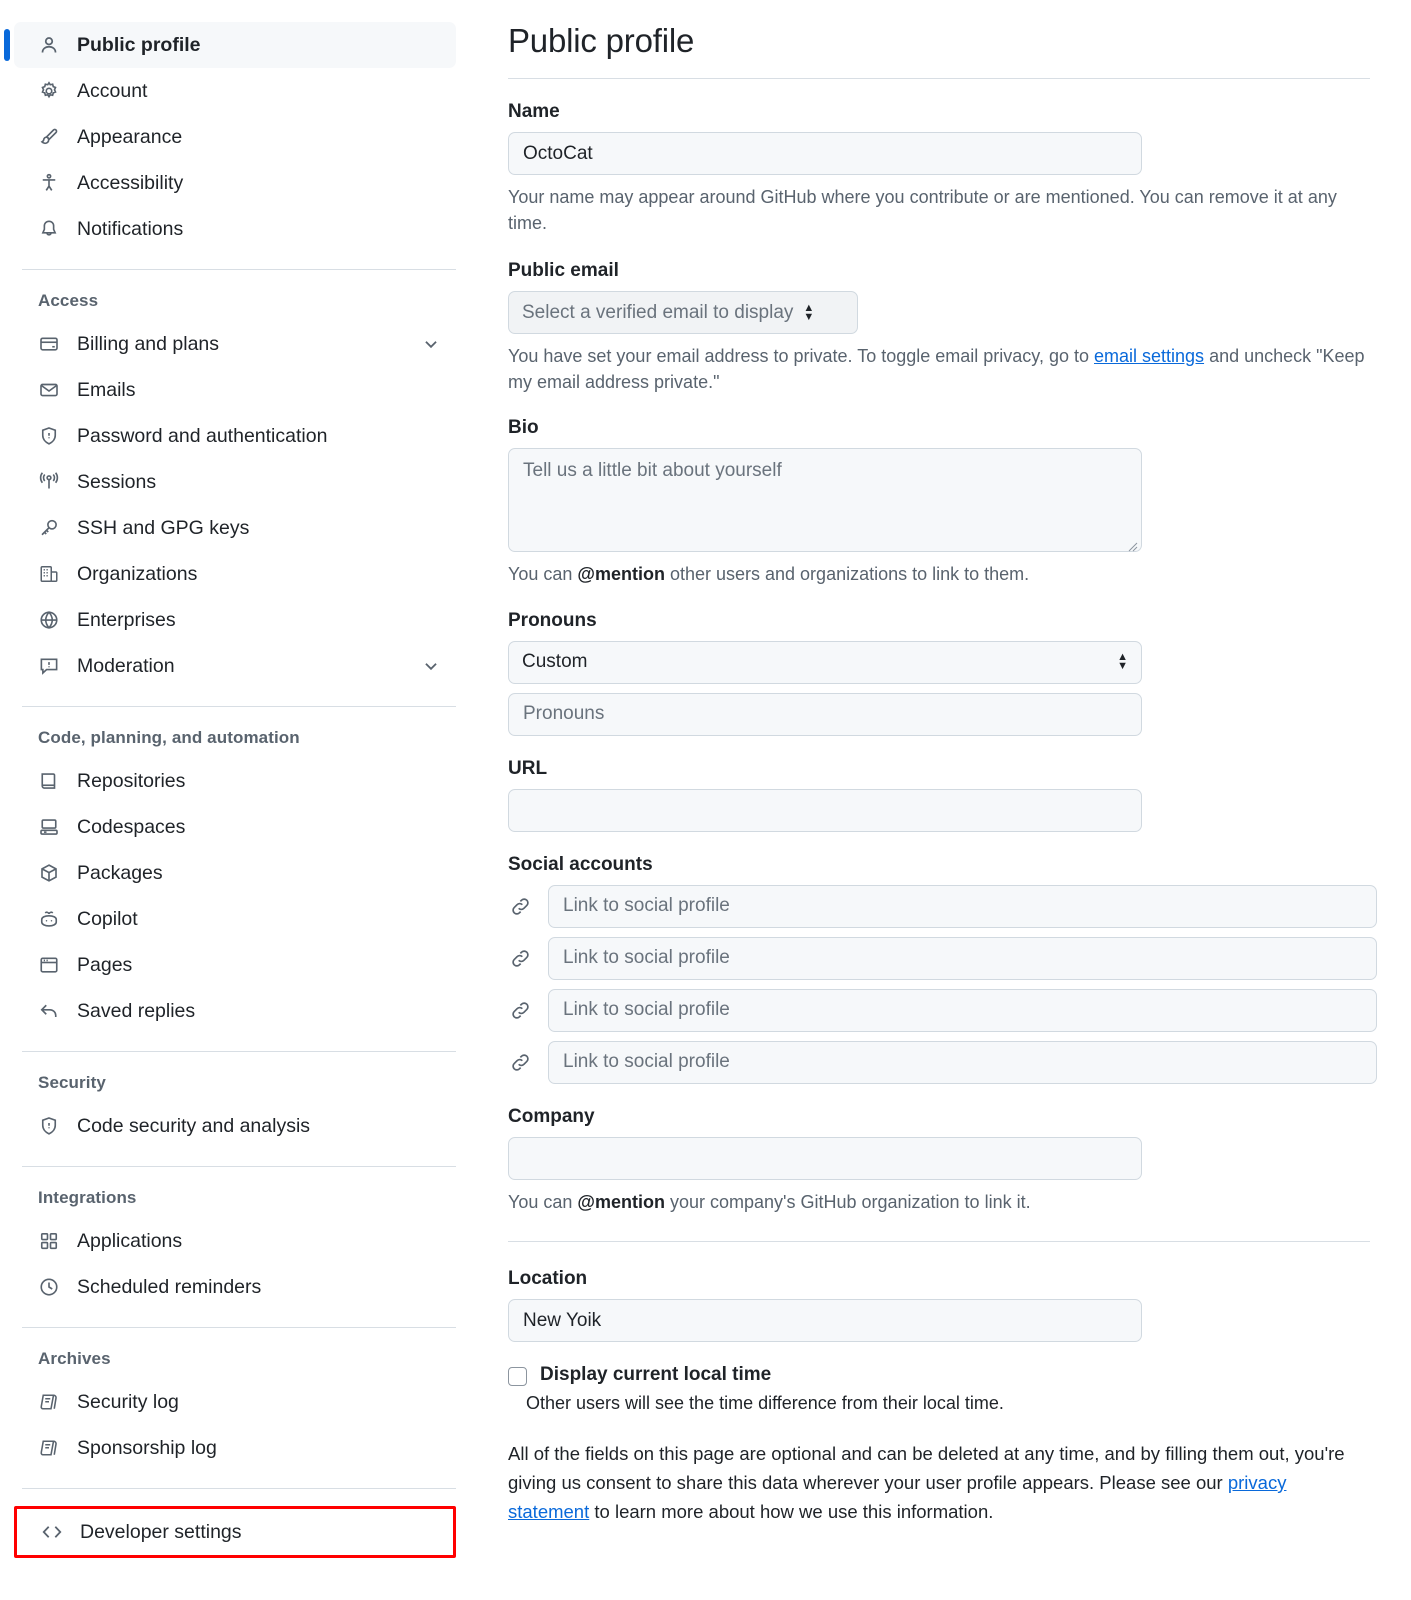 The height and width of the screenshot is (1600, 1411). What do you see at coordinates (235, 436) in the screenshot?
I see `sidebar-item-password-and-authentication: Password and authentication` at bounding box center [235, 436].